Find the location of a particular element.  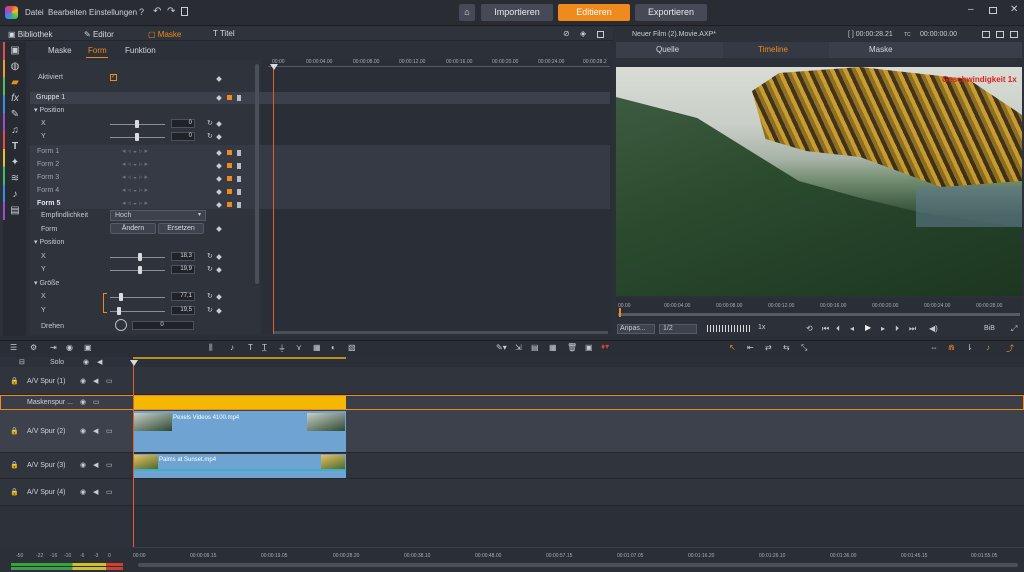

play-icon: ▶ is located at coordinates (868, 327).